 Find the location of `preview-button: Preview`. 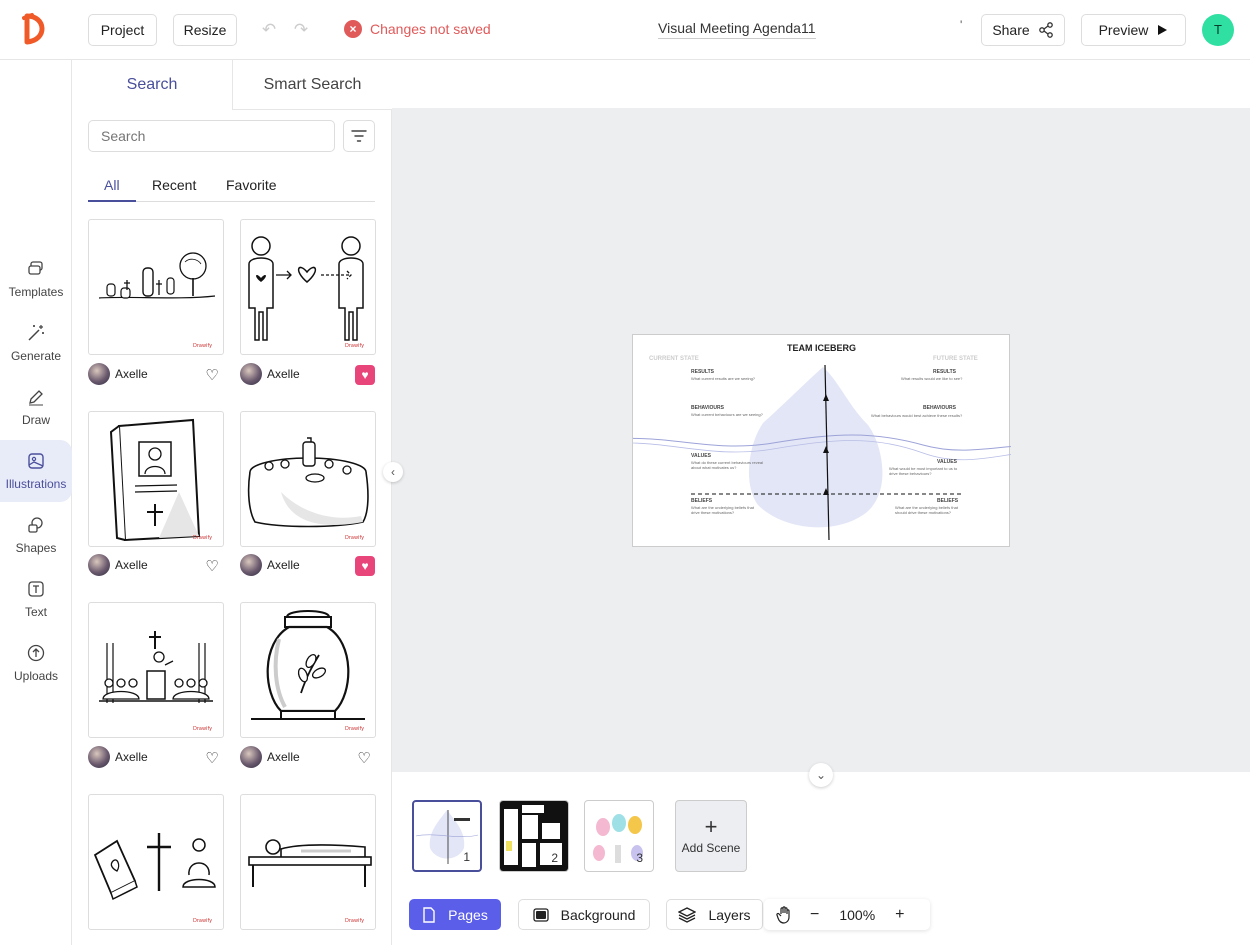

preview-button: Preview is located at coordinates (1133, 30).